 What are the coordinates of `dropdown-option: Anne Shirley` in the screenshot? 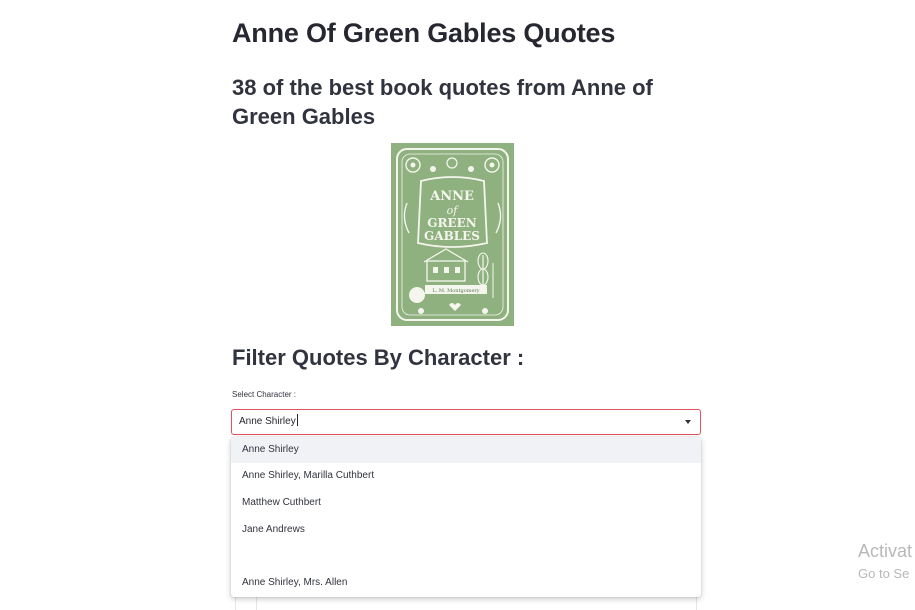 It's located at (466, 450).